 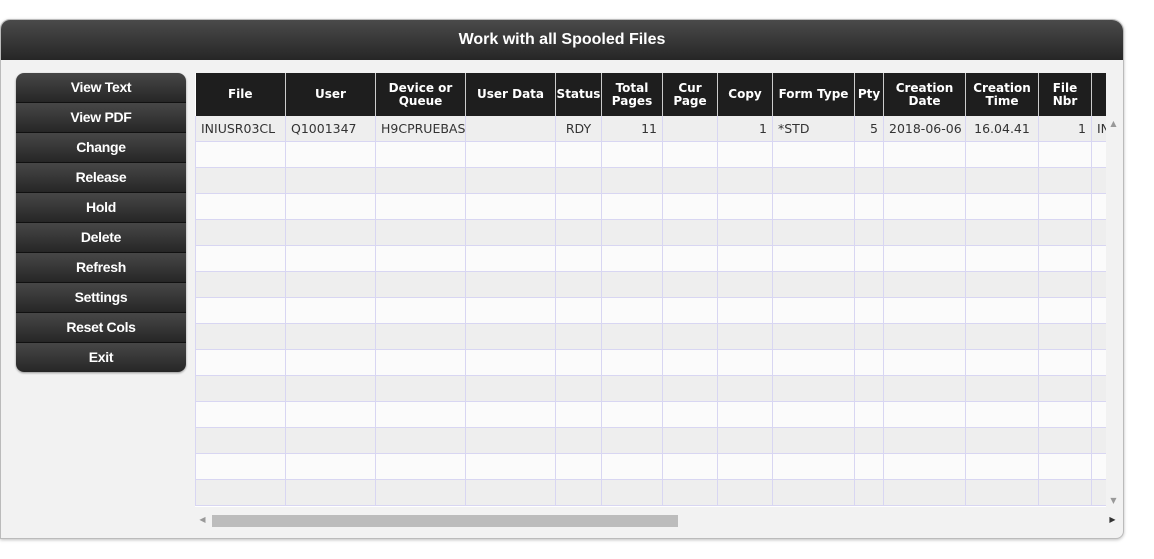 What do you see at coordinates (924, 129) in the screenshot?
I see `cell-creation-date: 2018-06-06` at bounding box center [924, 129].